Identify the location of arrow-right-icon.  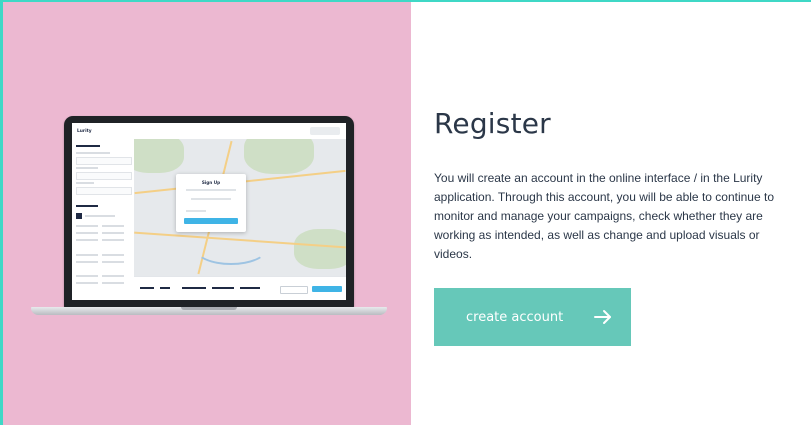
(603, 319).